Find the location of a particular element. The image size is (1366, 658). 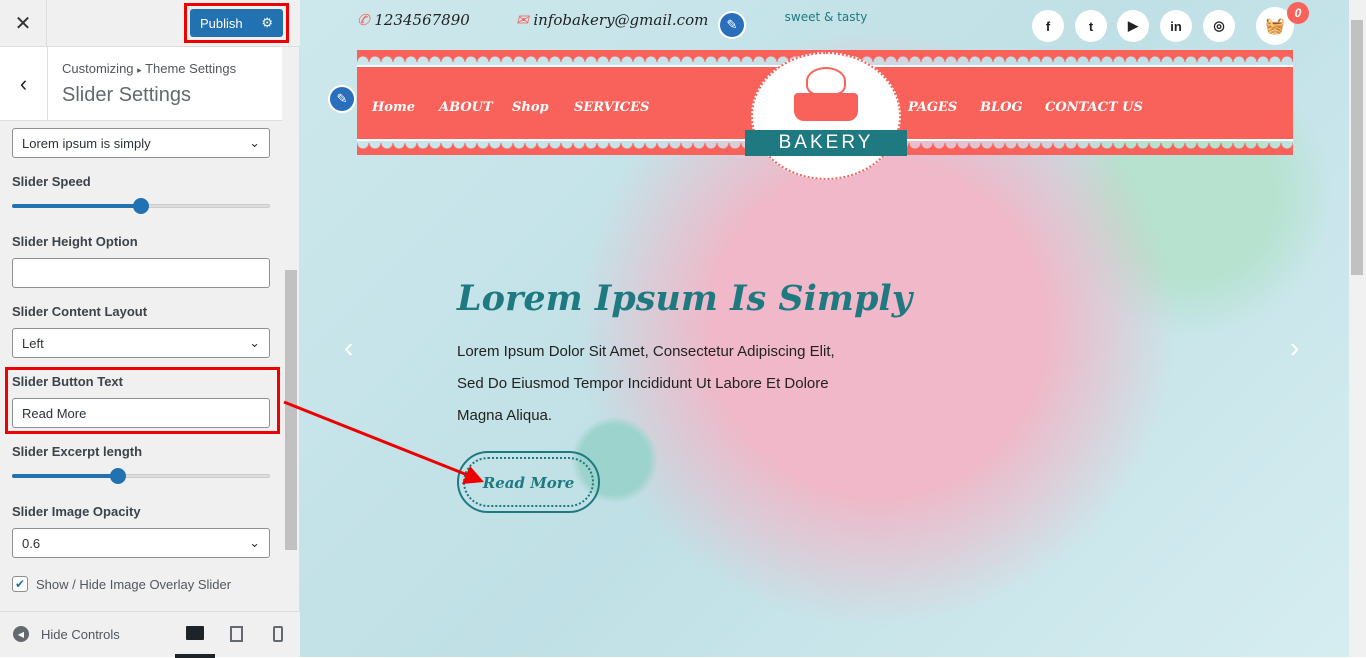

desktop-preview-icon is located at coordinates (195, 633).